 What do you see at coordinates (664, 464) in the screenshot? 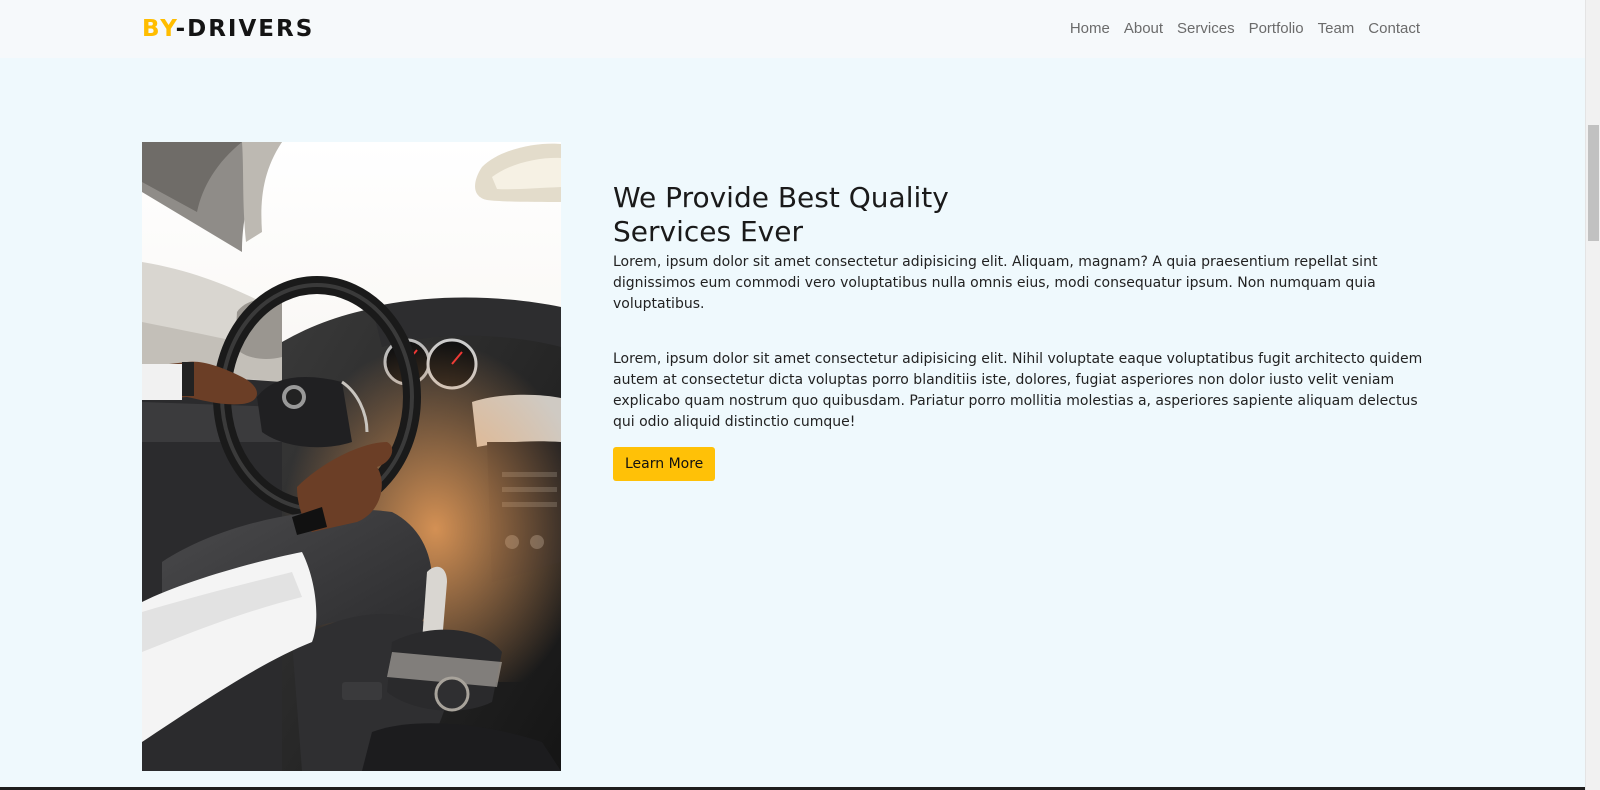
I see `learn-more-button: Learn More` at bounding box center [664, 464].